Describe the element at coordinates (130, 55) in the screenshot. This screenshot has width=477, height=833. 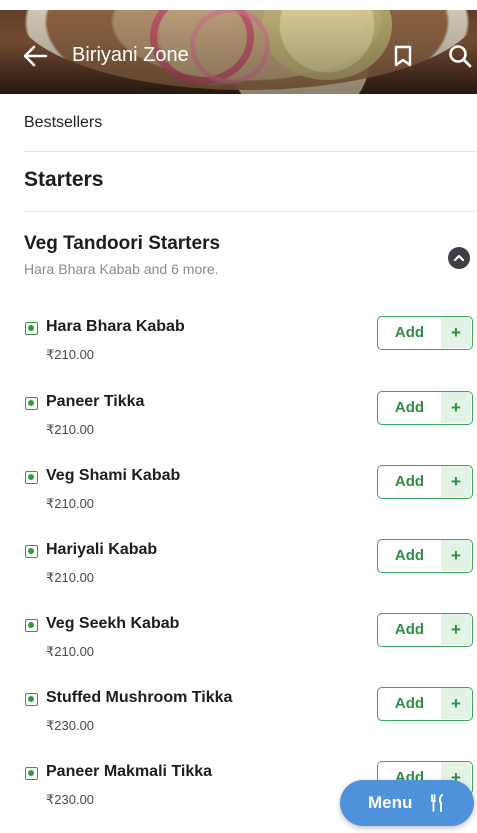
I see `restaurant-title: Biriyani Zone` at that location.